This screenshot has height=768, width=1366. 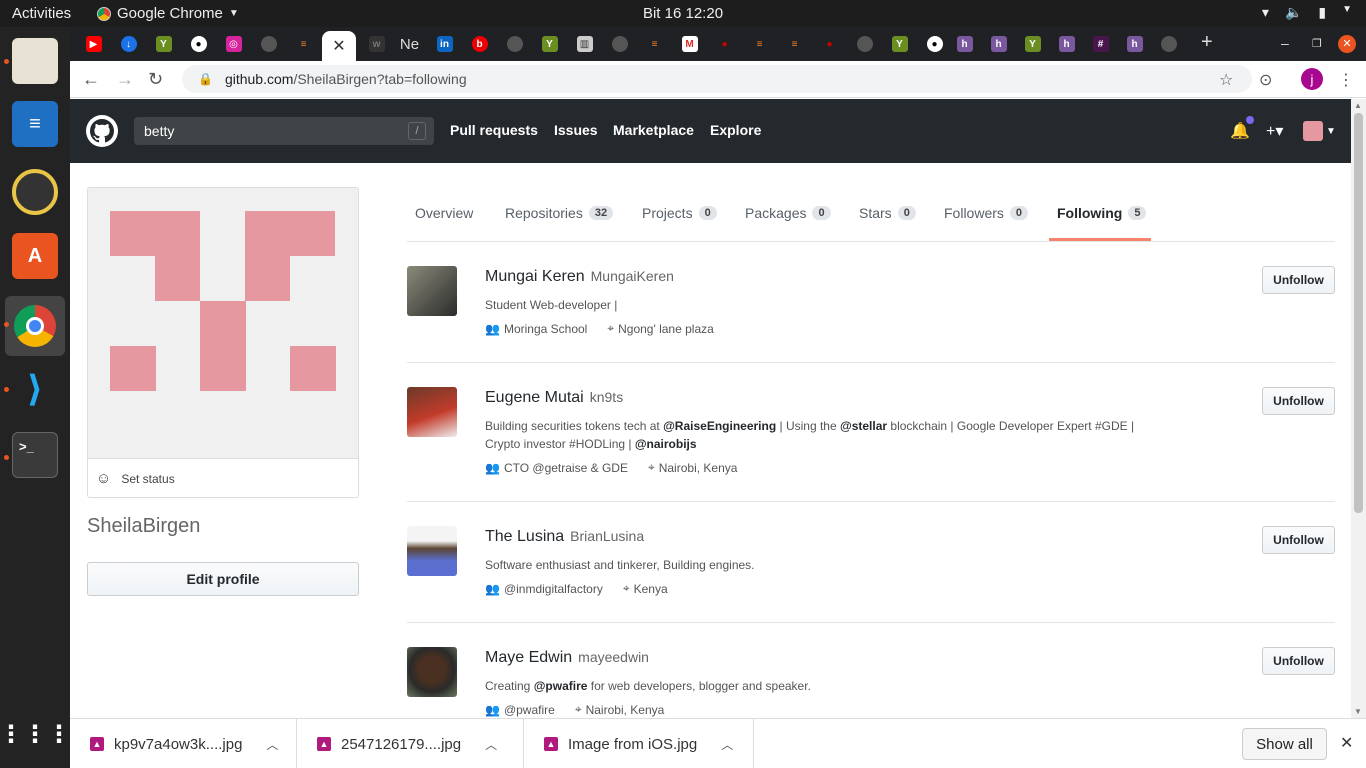 I want to click on tab-partial: Ne, so click(x=409, y=44).